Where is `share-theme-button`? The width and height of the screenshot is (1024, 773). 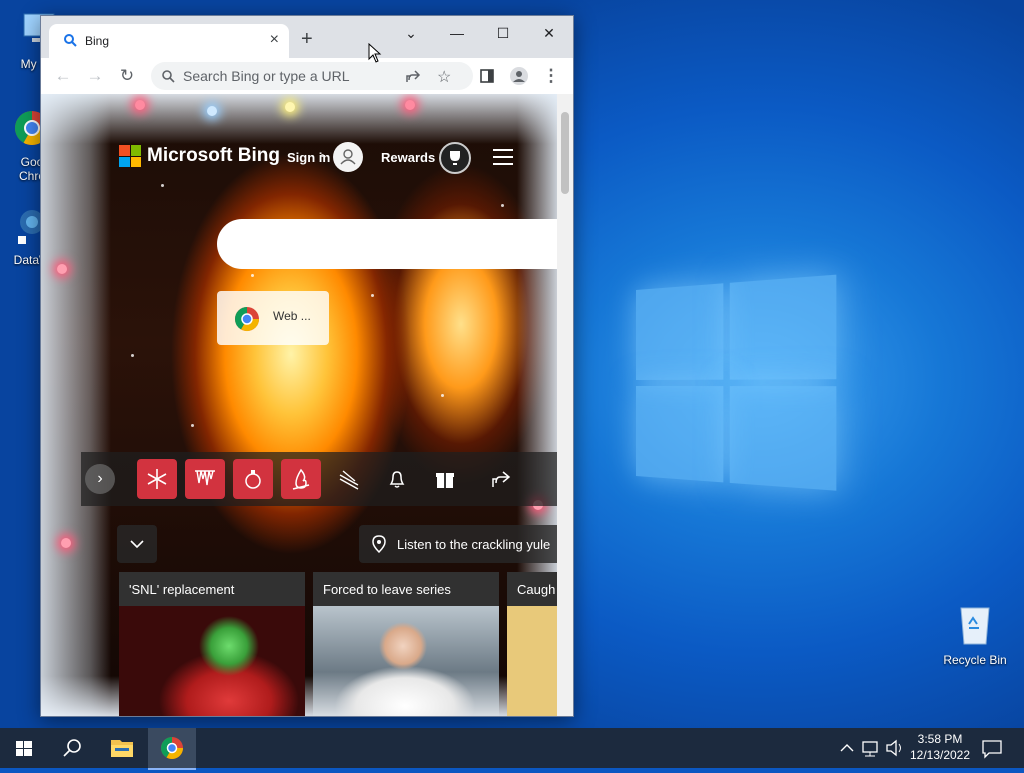 share-theme-button is located at coordinates (501, 479).